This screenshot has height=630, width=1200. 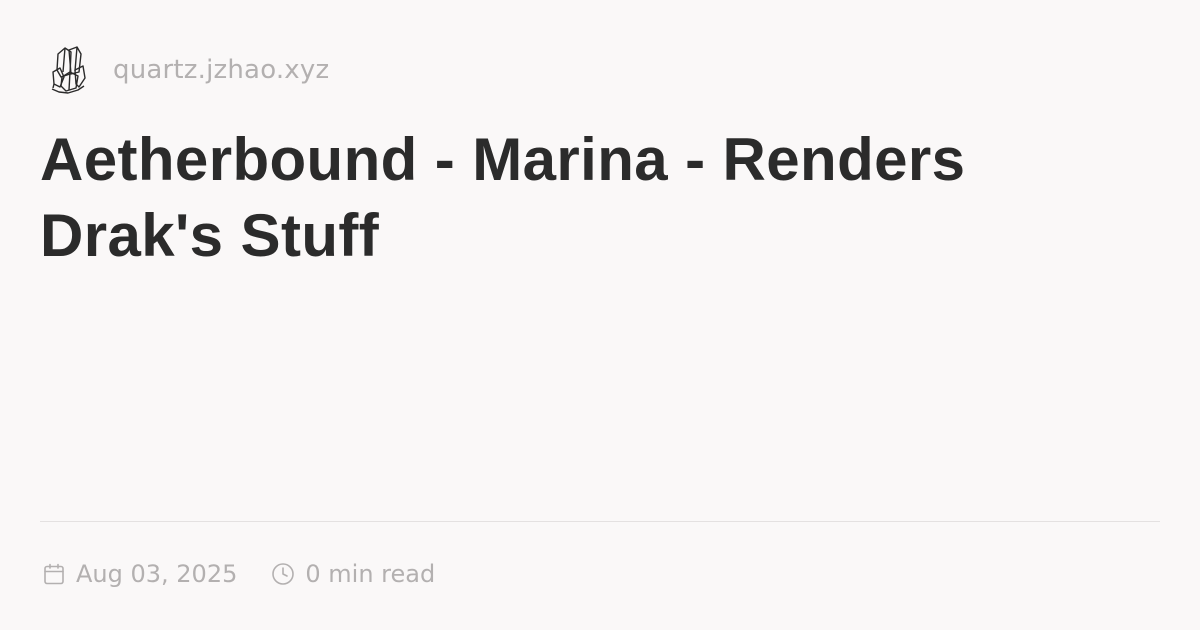 What do you see at coordinates (157, 574) in the screenshot?
I see `publish-date: Aug 03, 2025` at bounding box center [157, 574].